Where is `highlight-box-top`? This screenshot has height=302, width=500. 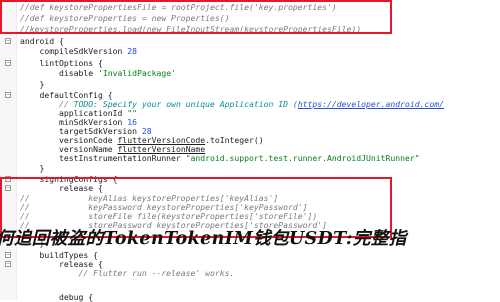
highlight-box-top is located at coordinates (196, 17).